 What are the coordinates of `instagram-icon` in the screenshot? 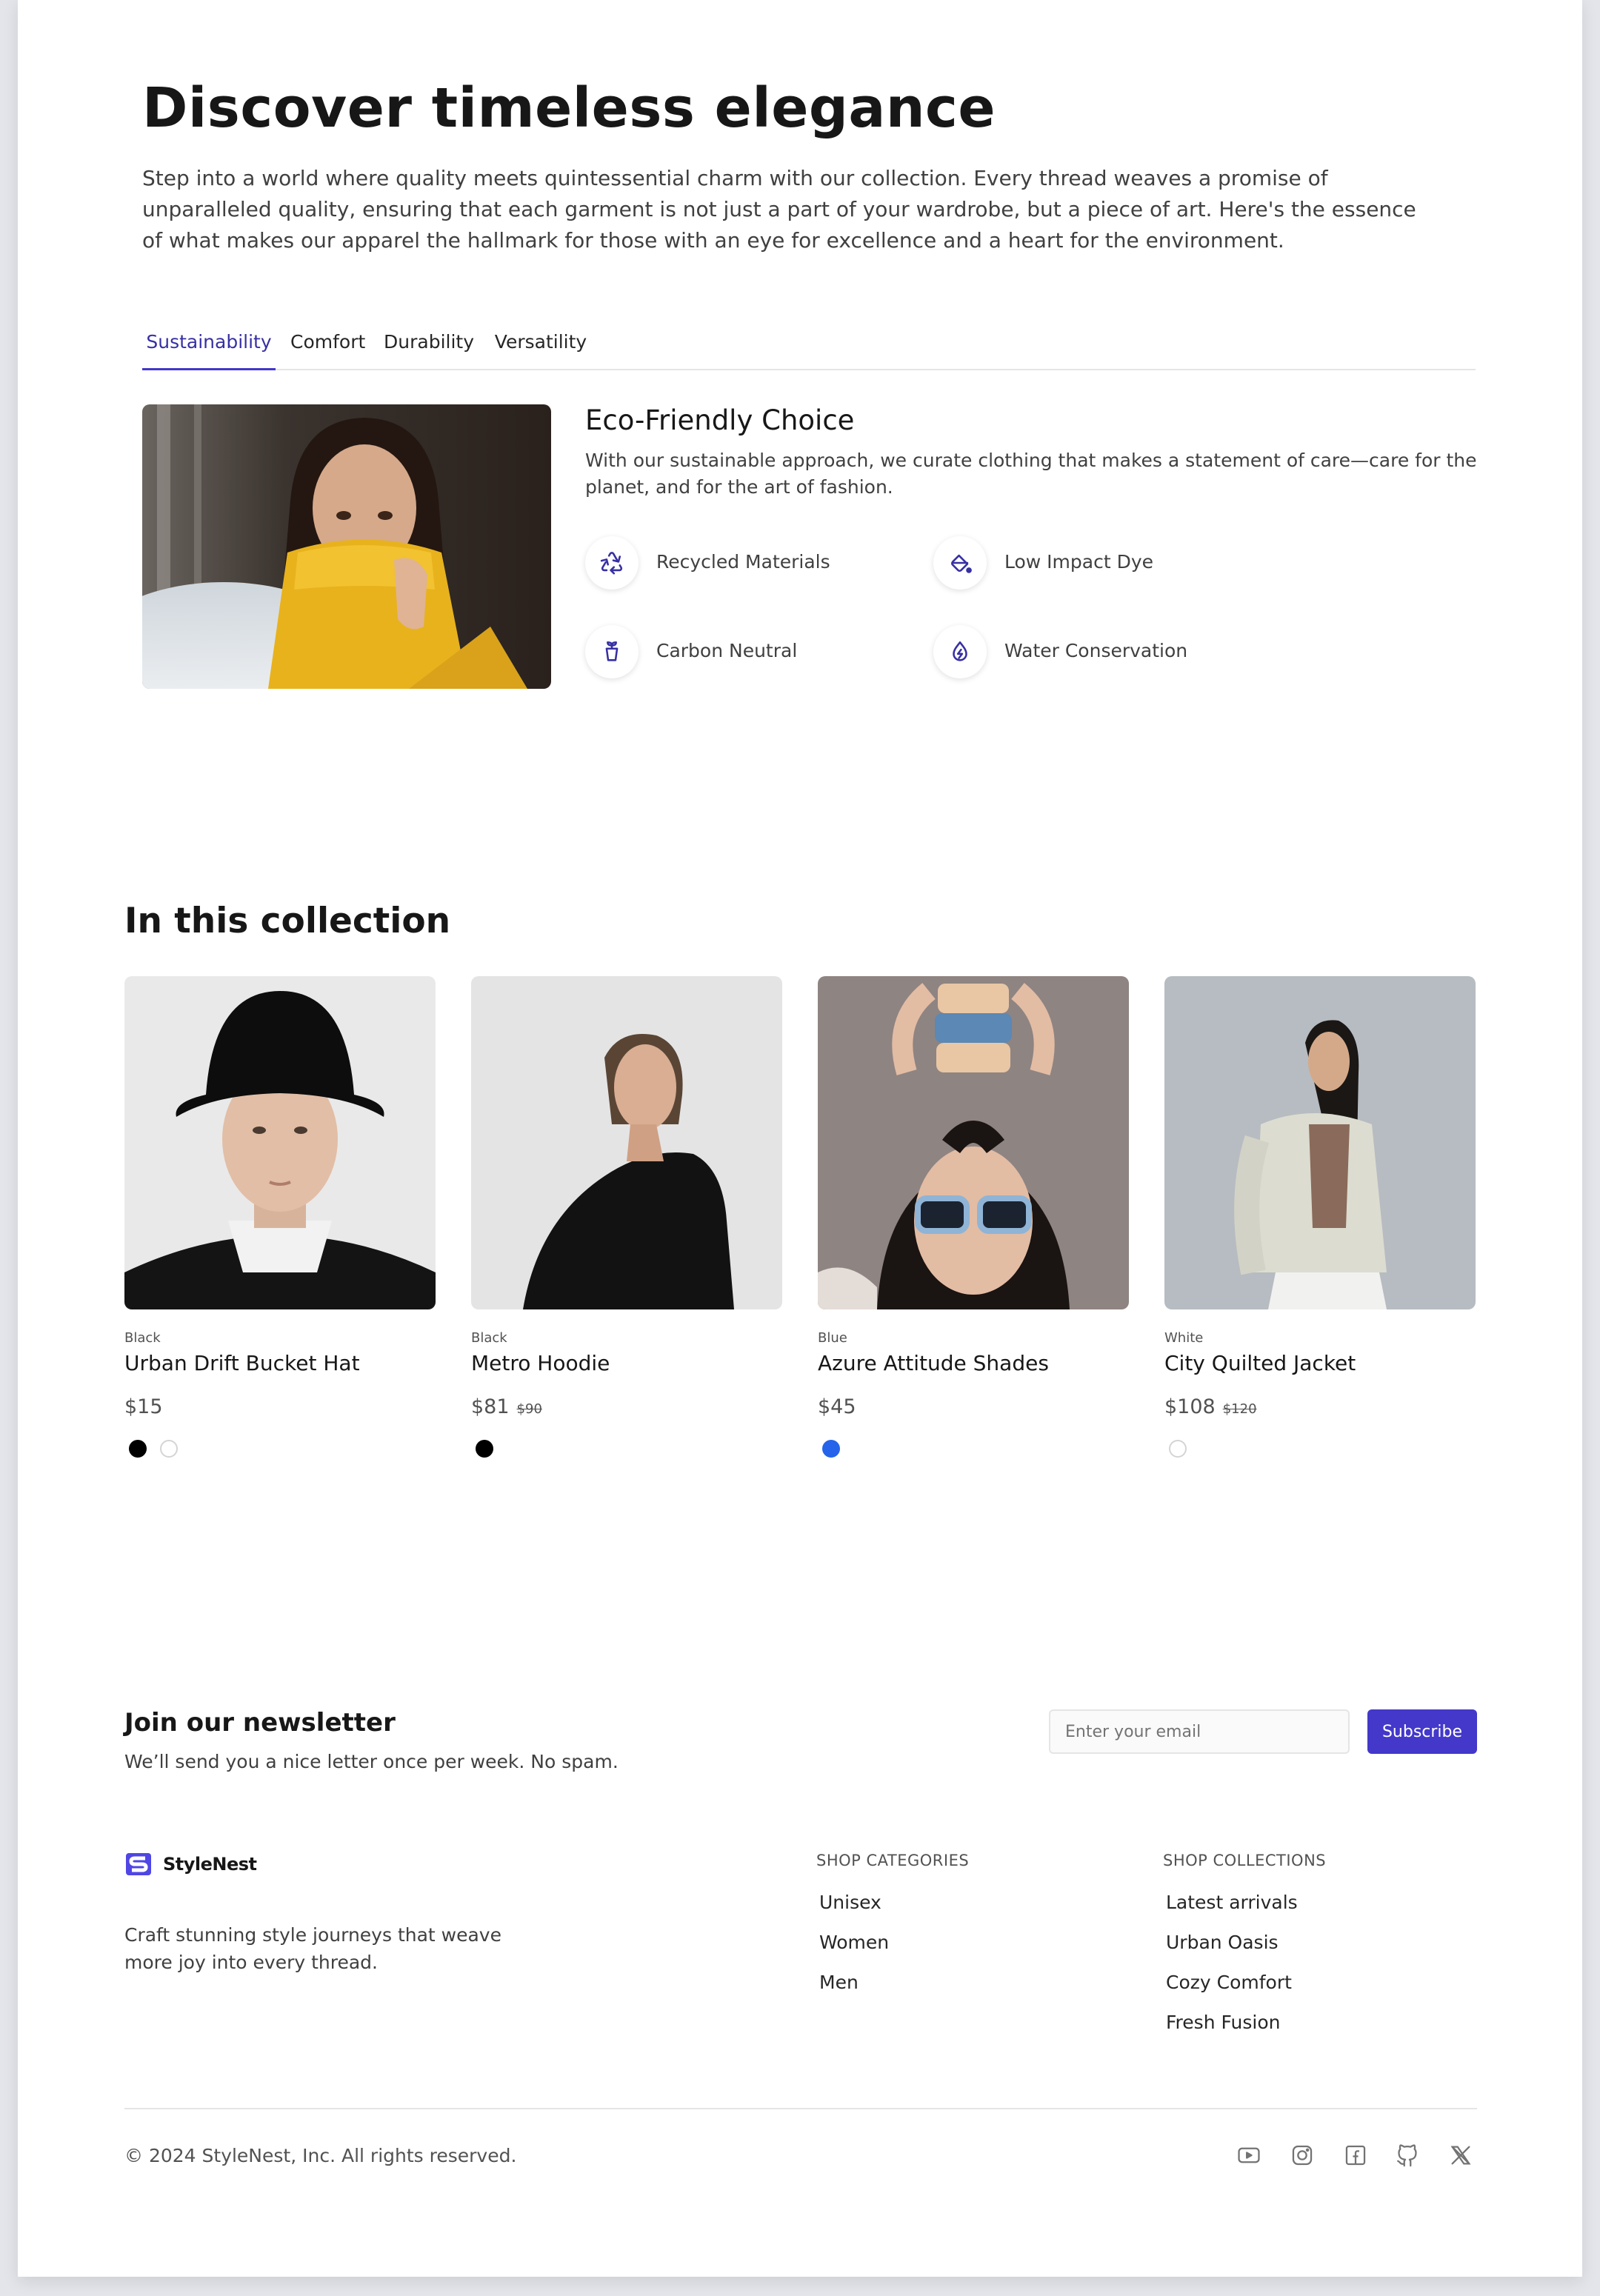 It's located at (1302, 2155).